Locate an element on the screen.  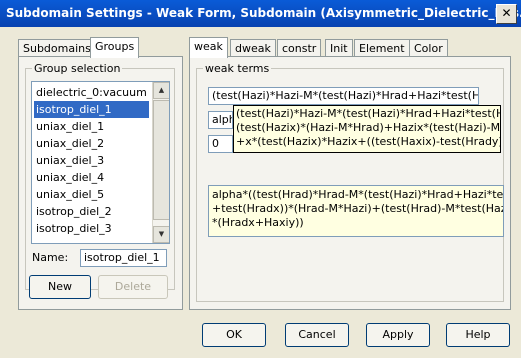
scroll-up-icon: ▲ is located at coordinates (161, 90).